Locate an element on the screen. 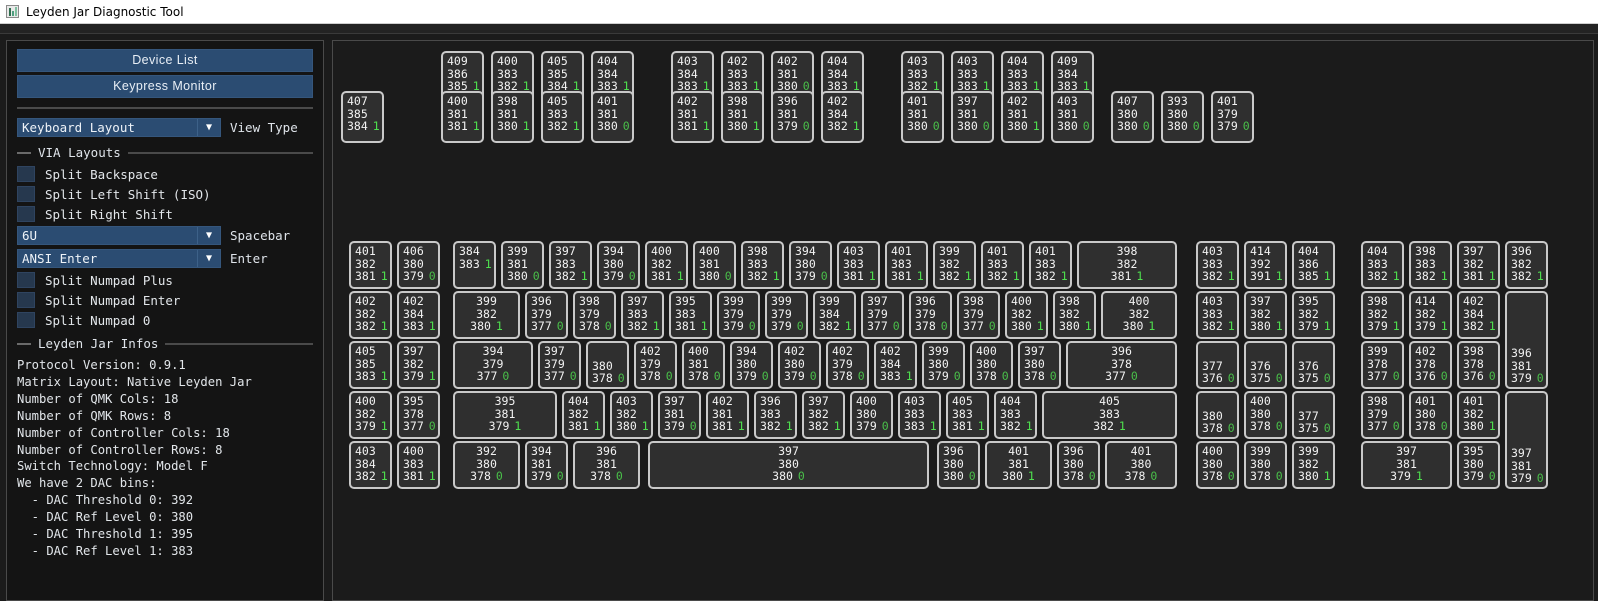 This screenshot has width=1598, height=601. key-cell: 403 382 380 1 is located at coordinates (631, 415).